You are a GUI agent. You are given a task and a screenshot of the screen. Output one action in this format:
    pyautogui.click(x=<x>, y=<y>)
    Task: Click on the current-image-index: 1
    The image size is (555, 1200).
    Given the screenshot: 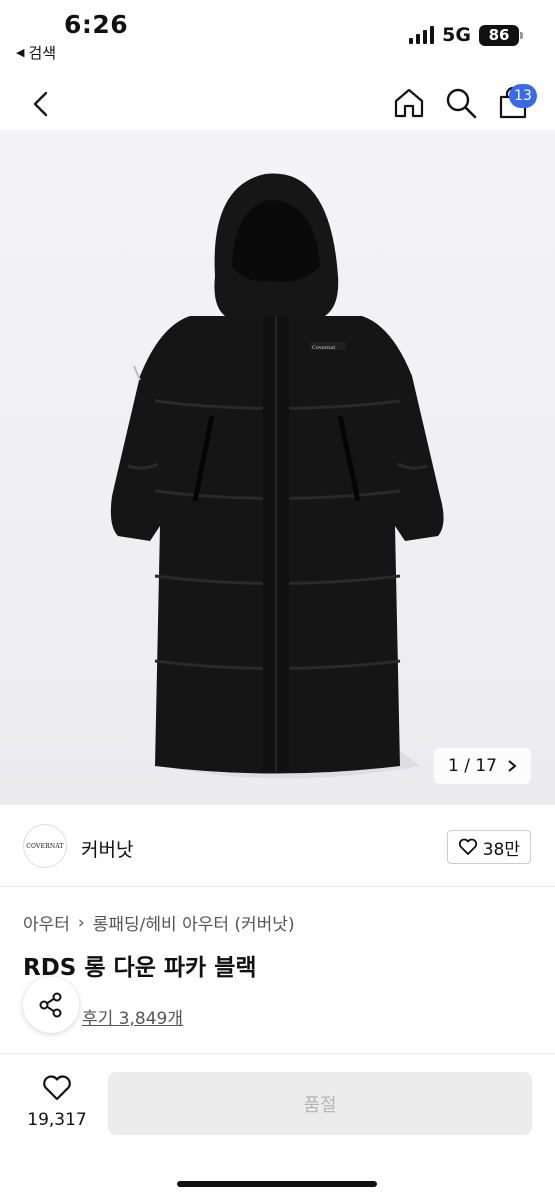 What is the action you would take?
    pyautogui.click(x=453, y=766)
    